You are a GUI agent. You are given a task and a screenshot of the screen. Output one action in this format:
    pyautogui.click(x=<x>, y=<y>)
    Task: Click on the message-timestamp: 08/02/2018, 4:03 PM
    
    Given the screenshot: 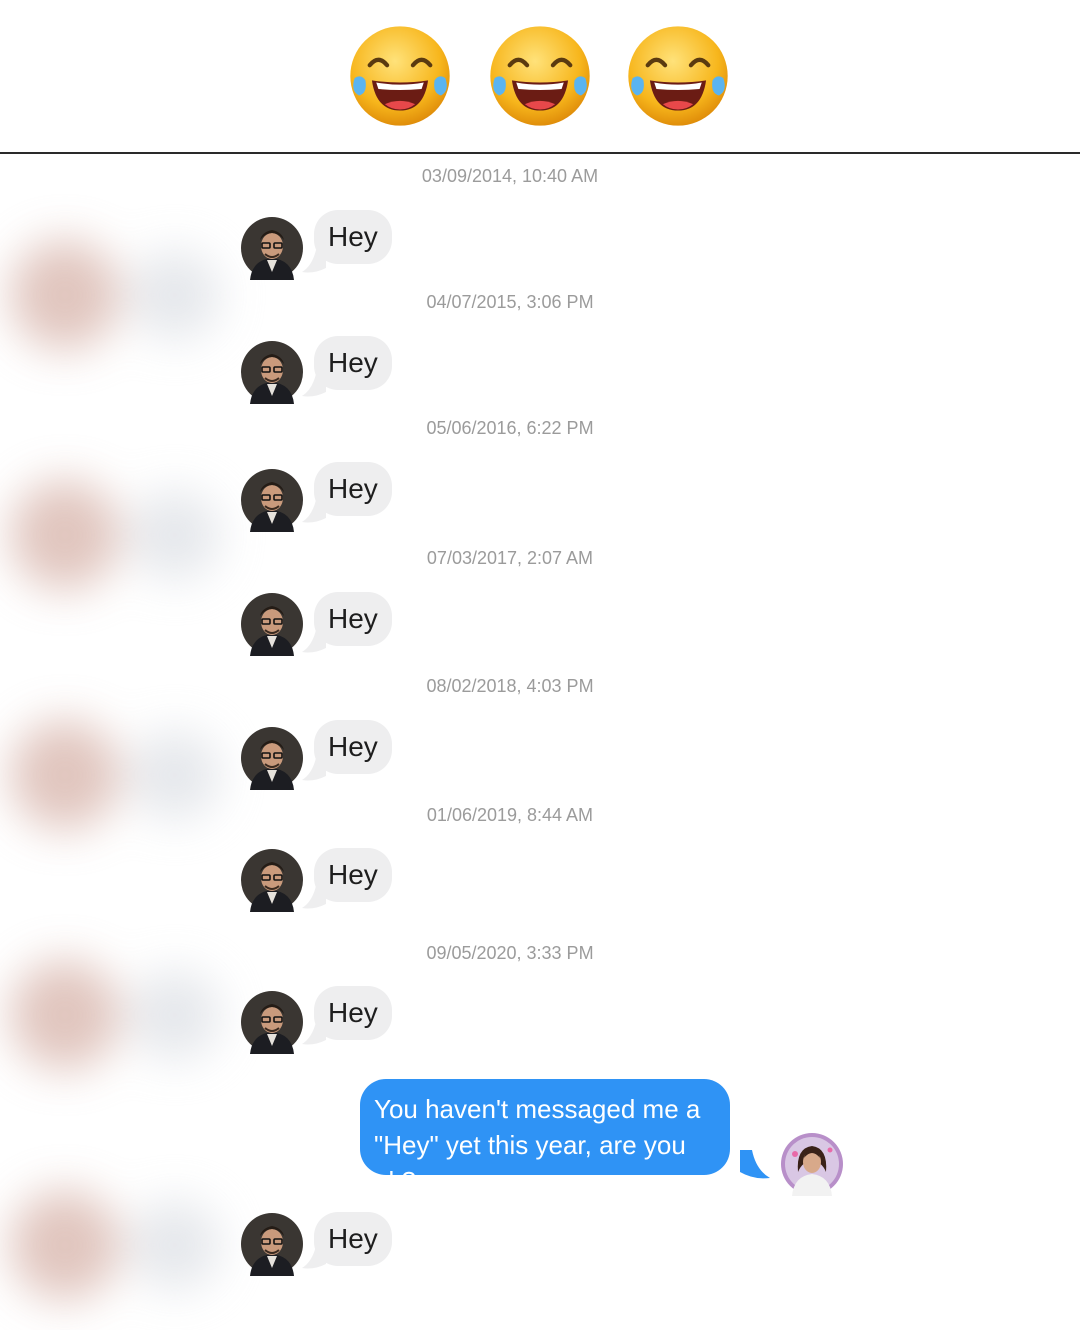 What is the action you would take?
    pyautogui.click(x=510, y=686)
    